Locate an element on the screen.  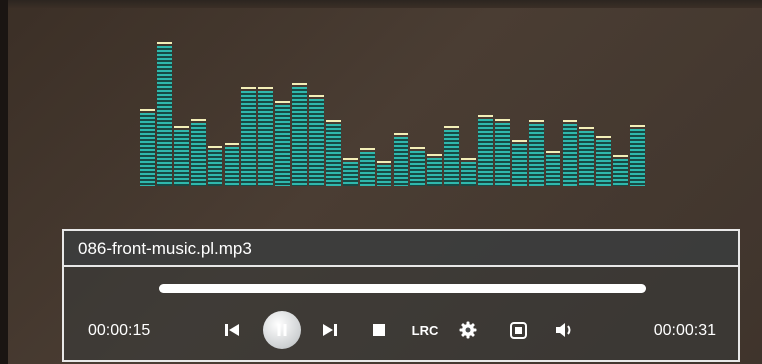
progress-bar is located at coordinates (402, 288).